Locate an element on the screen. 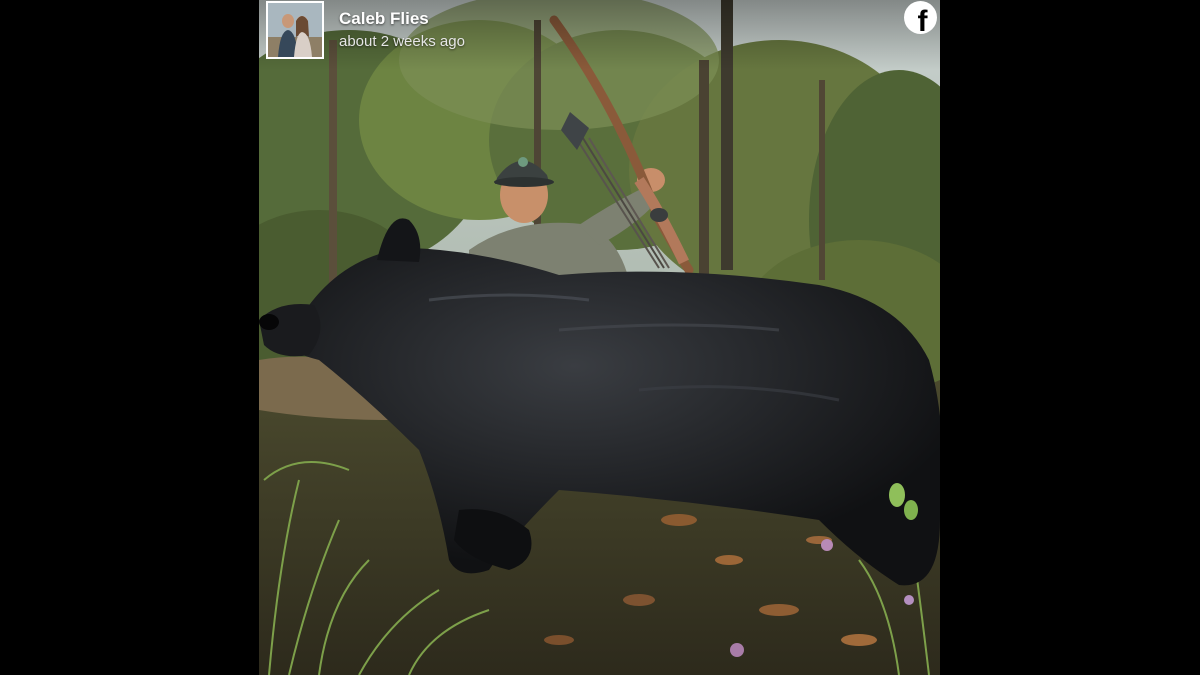  facebook-icon: f is located at coordinates (920, 17).